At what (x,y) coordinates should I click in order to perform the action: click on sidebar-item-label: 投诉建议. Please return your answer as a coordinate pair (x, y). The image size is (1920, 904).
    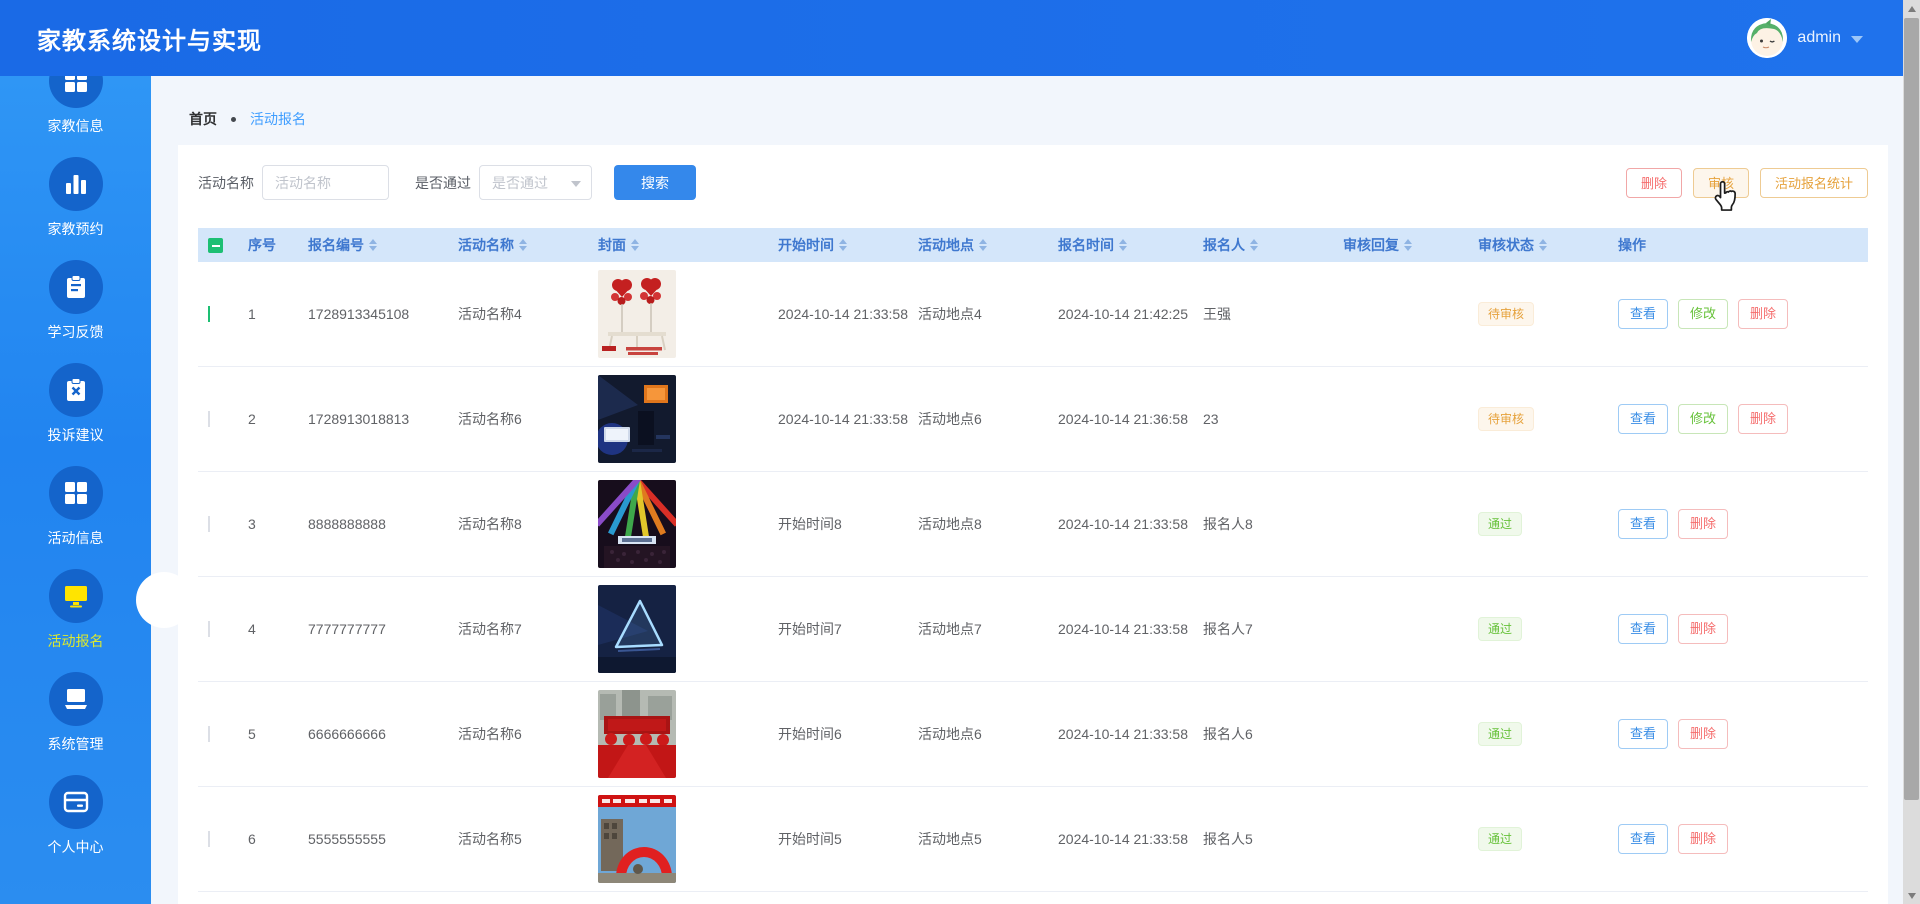
    Looking at the image, I should click on (75, 434).